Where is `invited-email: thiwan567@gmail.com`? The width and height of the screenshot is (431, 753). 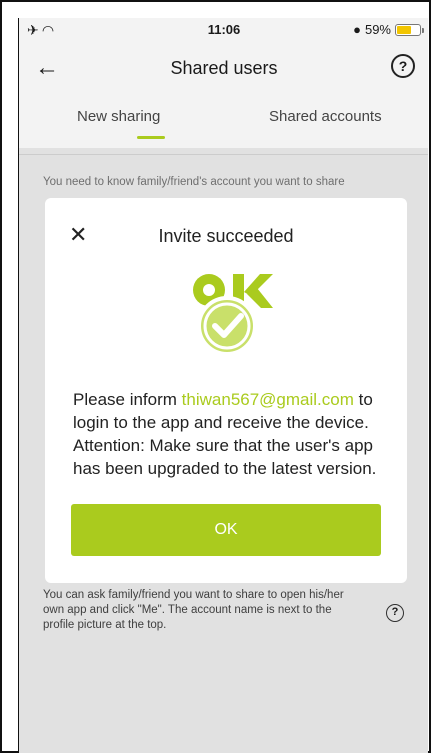
invited-email: thiwan567@gmail.com is located at coordinates (267, 399).